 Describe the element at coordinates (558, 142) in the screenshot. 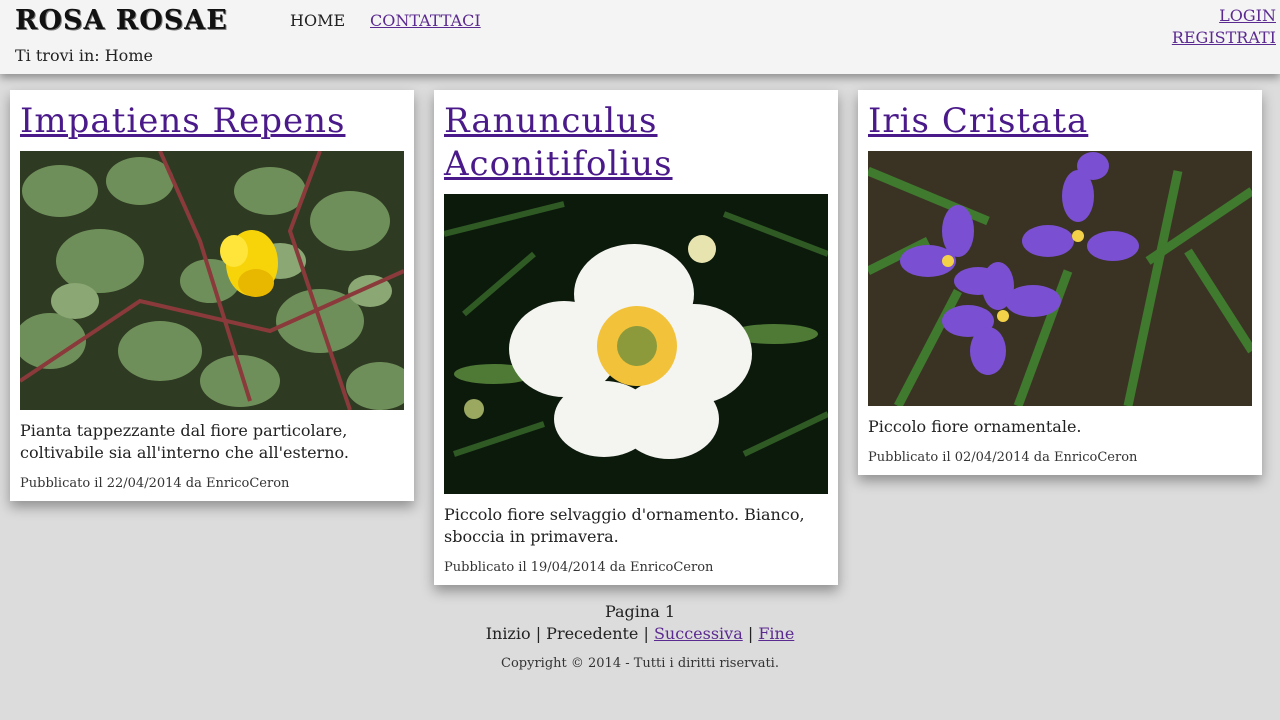

I see `card-title-link: Ranunculus Aconitifolius` at that location.